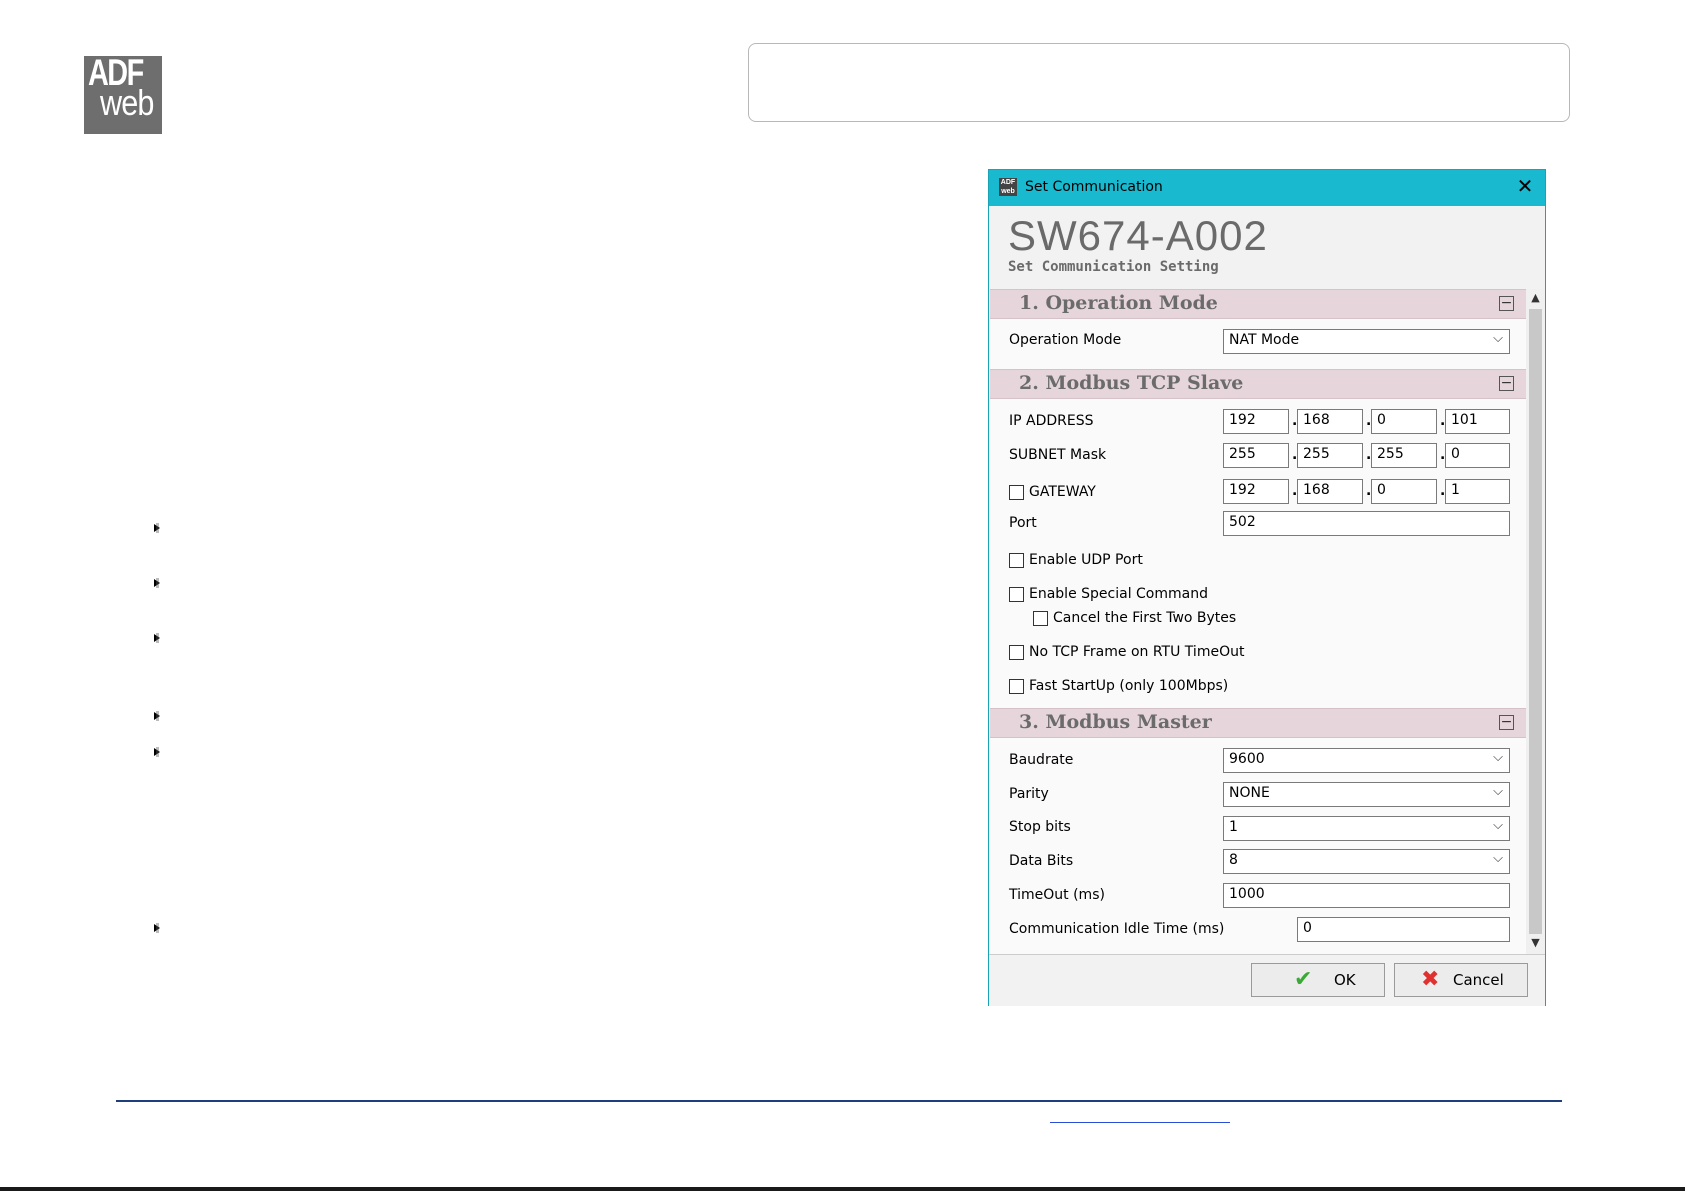  I want to click on app-icon: ADF web, so click(1008, 187).